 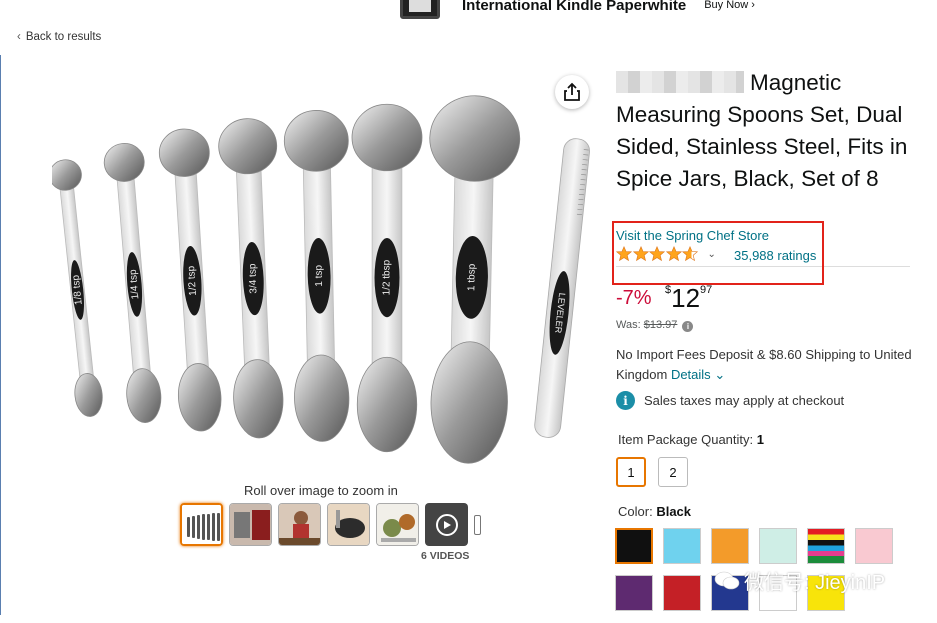 I want to click on blurred-brand, so click(x=680, y=82).